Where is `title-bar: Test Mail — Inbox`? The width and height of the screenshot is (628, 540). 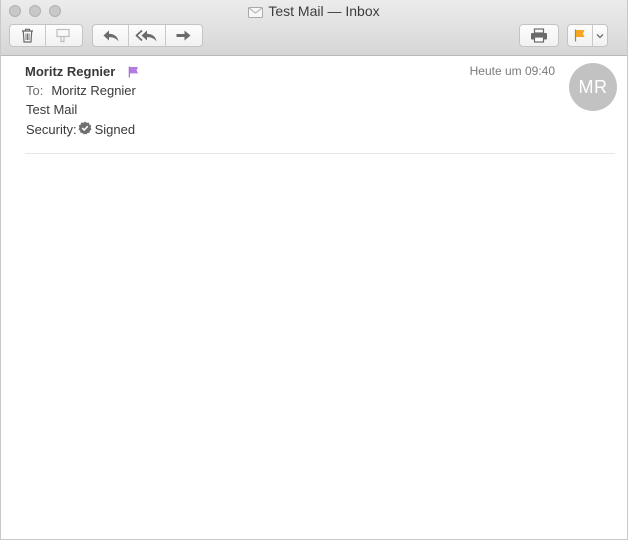 title-bar: Test Mail — Inbox is located at coordinates (314, 28).